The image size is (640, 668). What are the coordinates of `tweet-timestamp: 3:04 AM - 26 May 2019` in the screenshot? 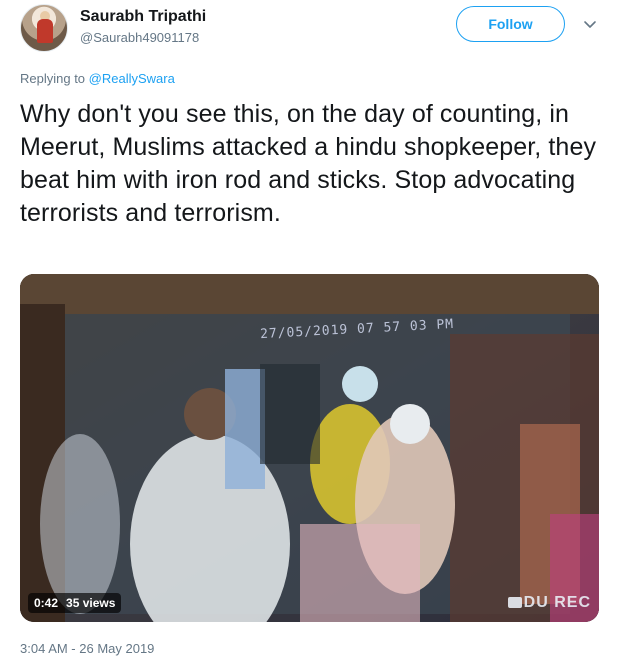 It's located at (87, 648).